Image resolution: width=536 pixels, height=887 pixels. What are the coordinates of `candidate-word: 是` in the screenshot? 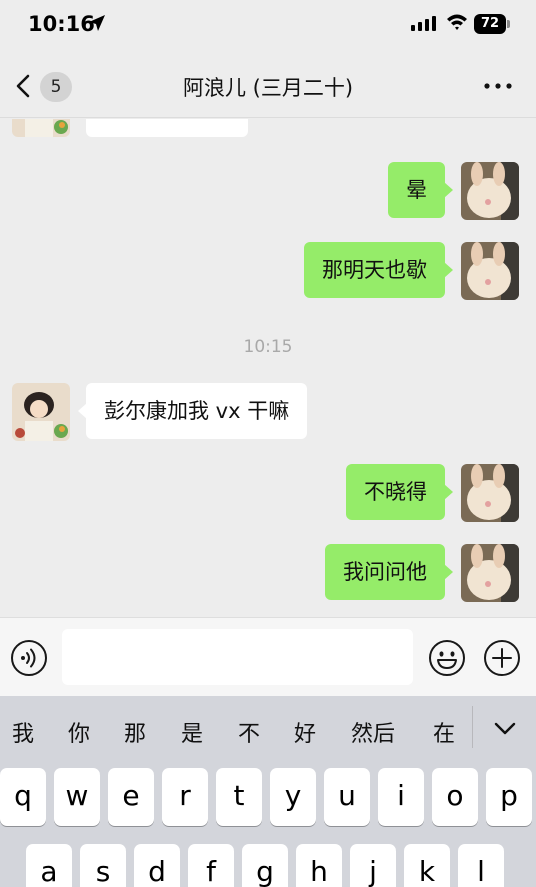 It's located at (192, 732).